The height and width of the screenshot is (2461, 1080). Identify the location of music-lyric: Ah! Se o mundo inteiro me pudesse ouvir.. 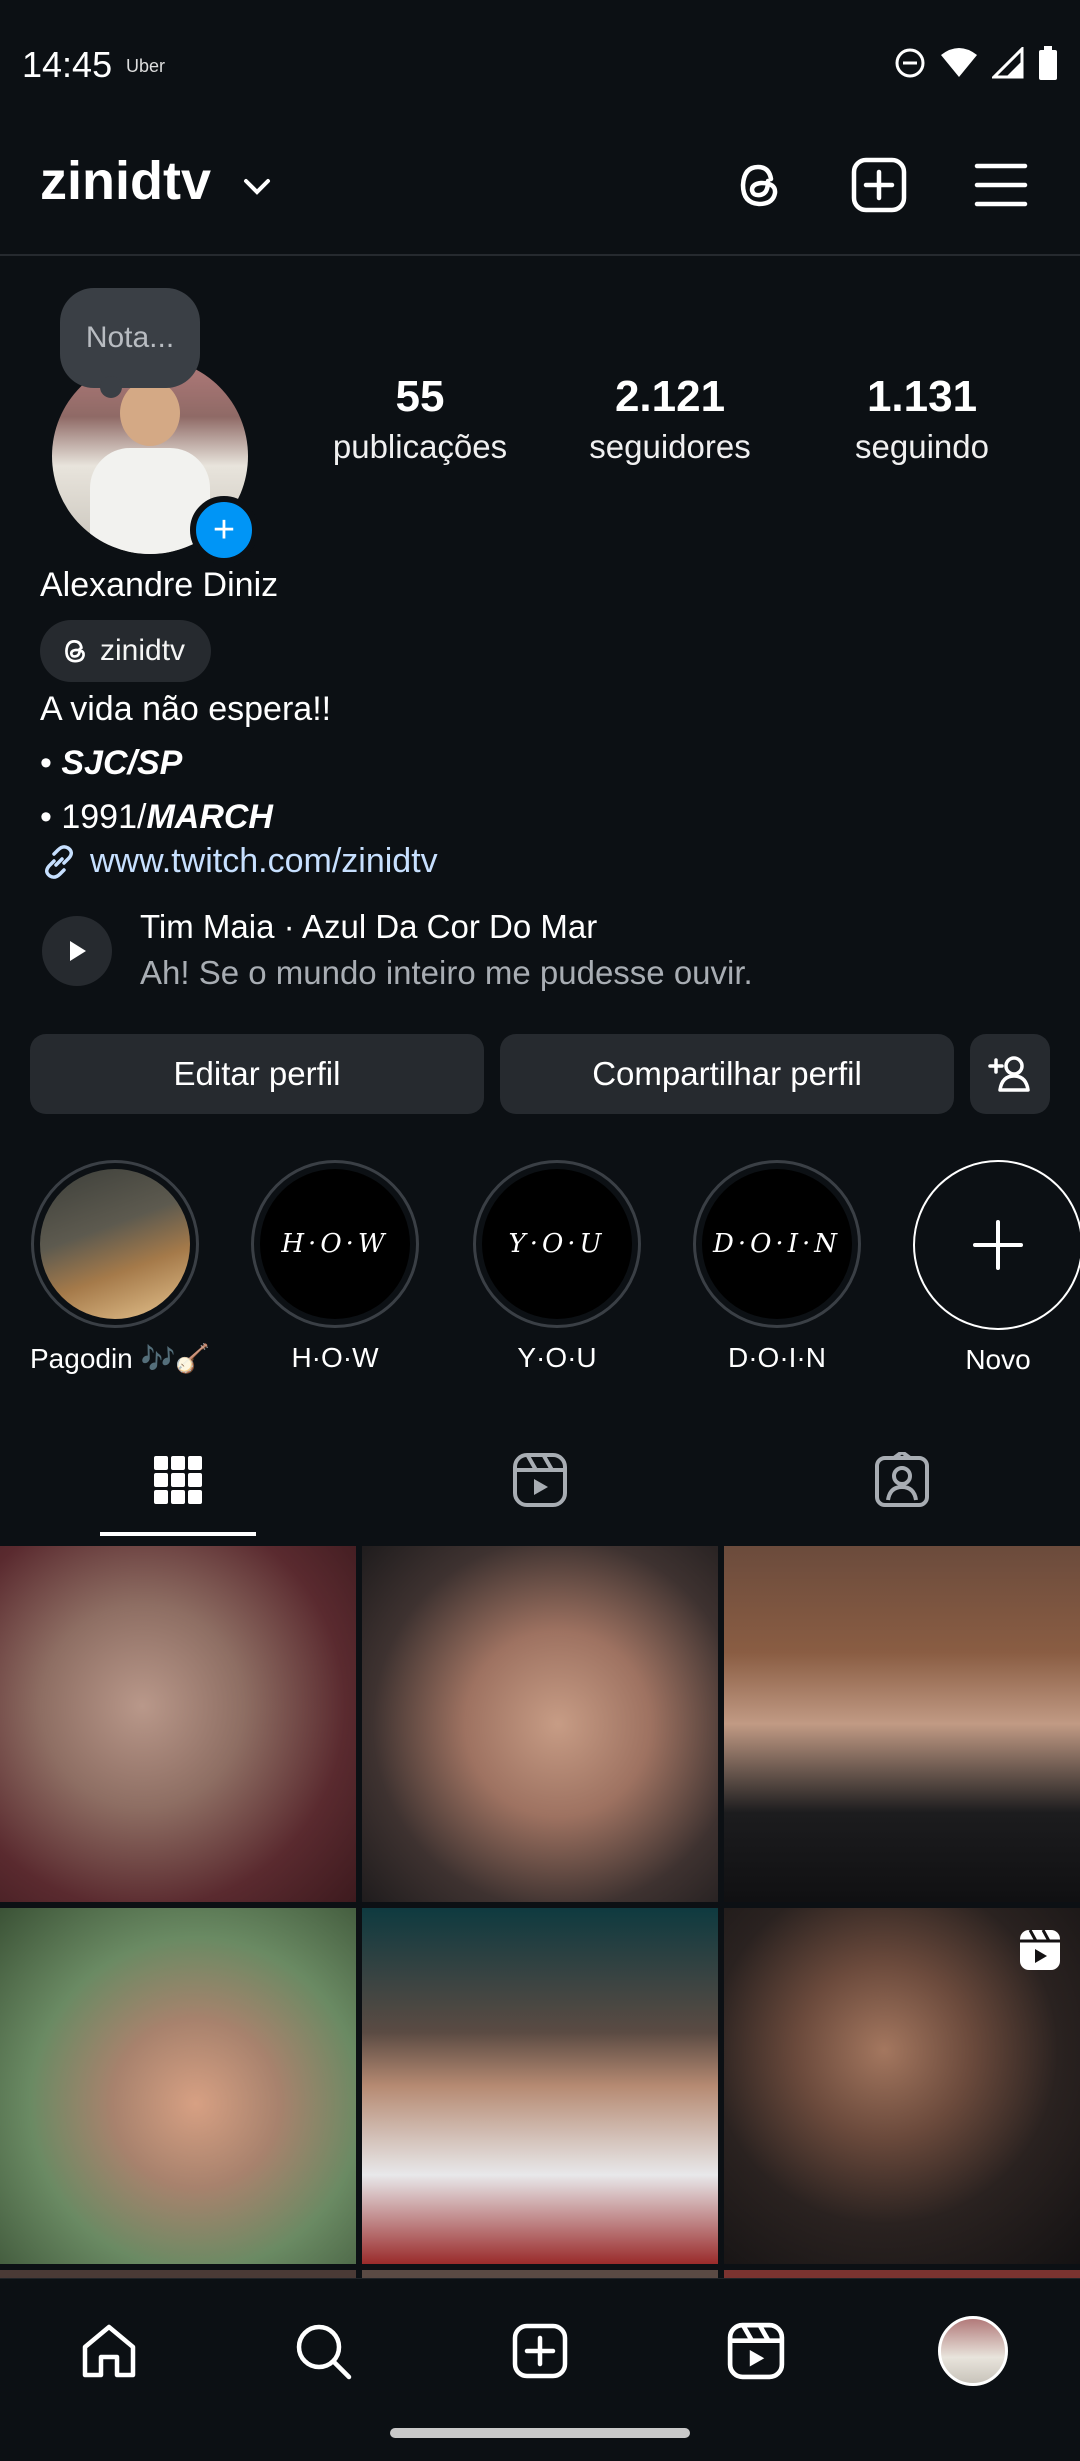
(446, 972).